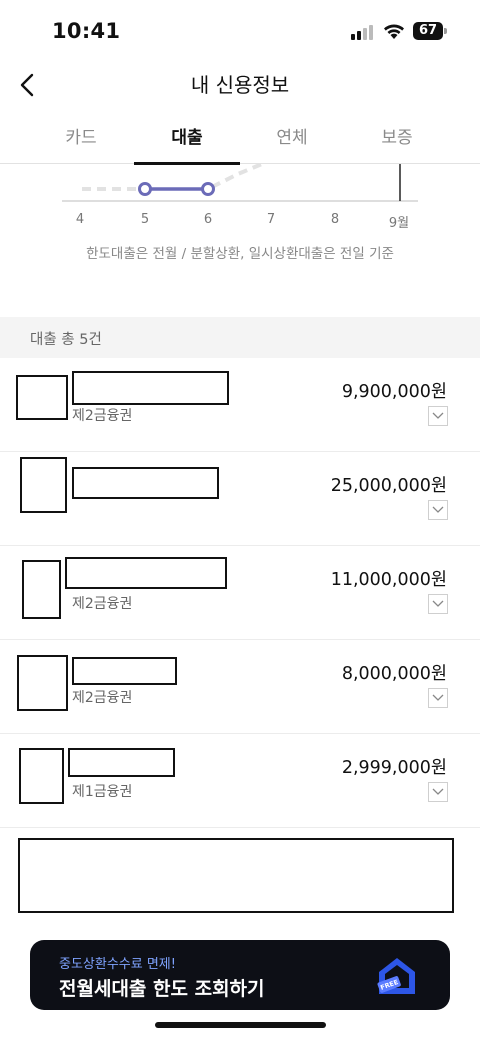 This screenshot has height=1039, width=480. I want to click on jeonse-loan-banner: 중도상환수수료 면제! 전월세대출 한도 조회하기 FREE, so click(240, 975).